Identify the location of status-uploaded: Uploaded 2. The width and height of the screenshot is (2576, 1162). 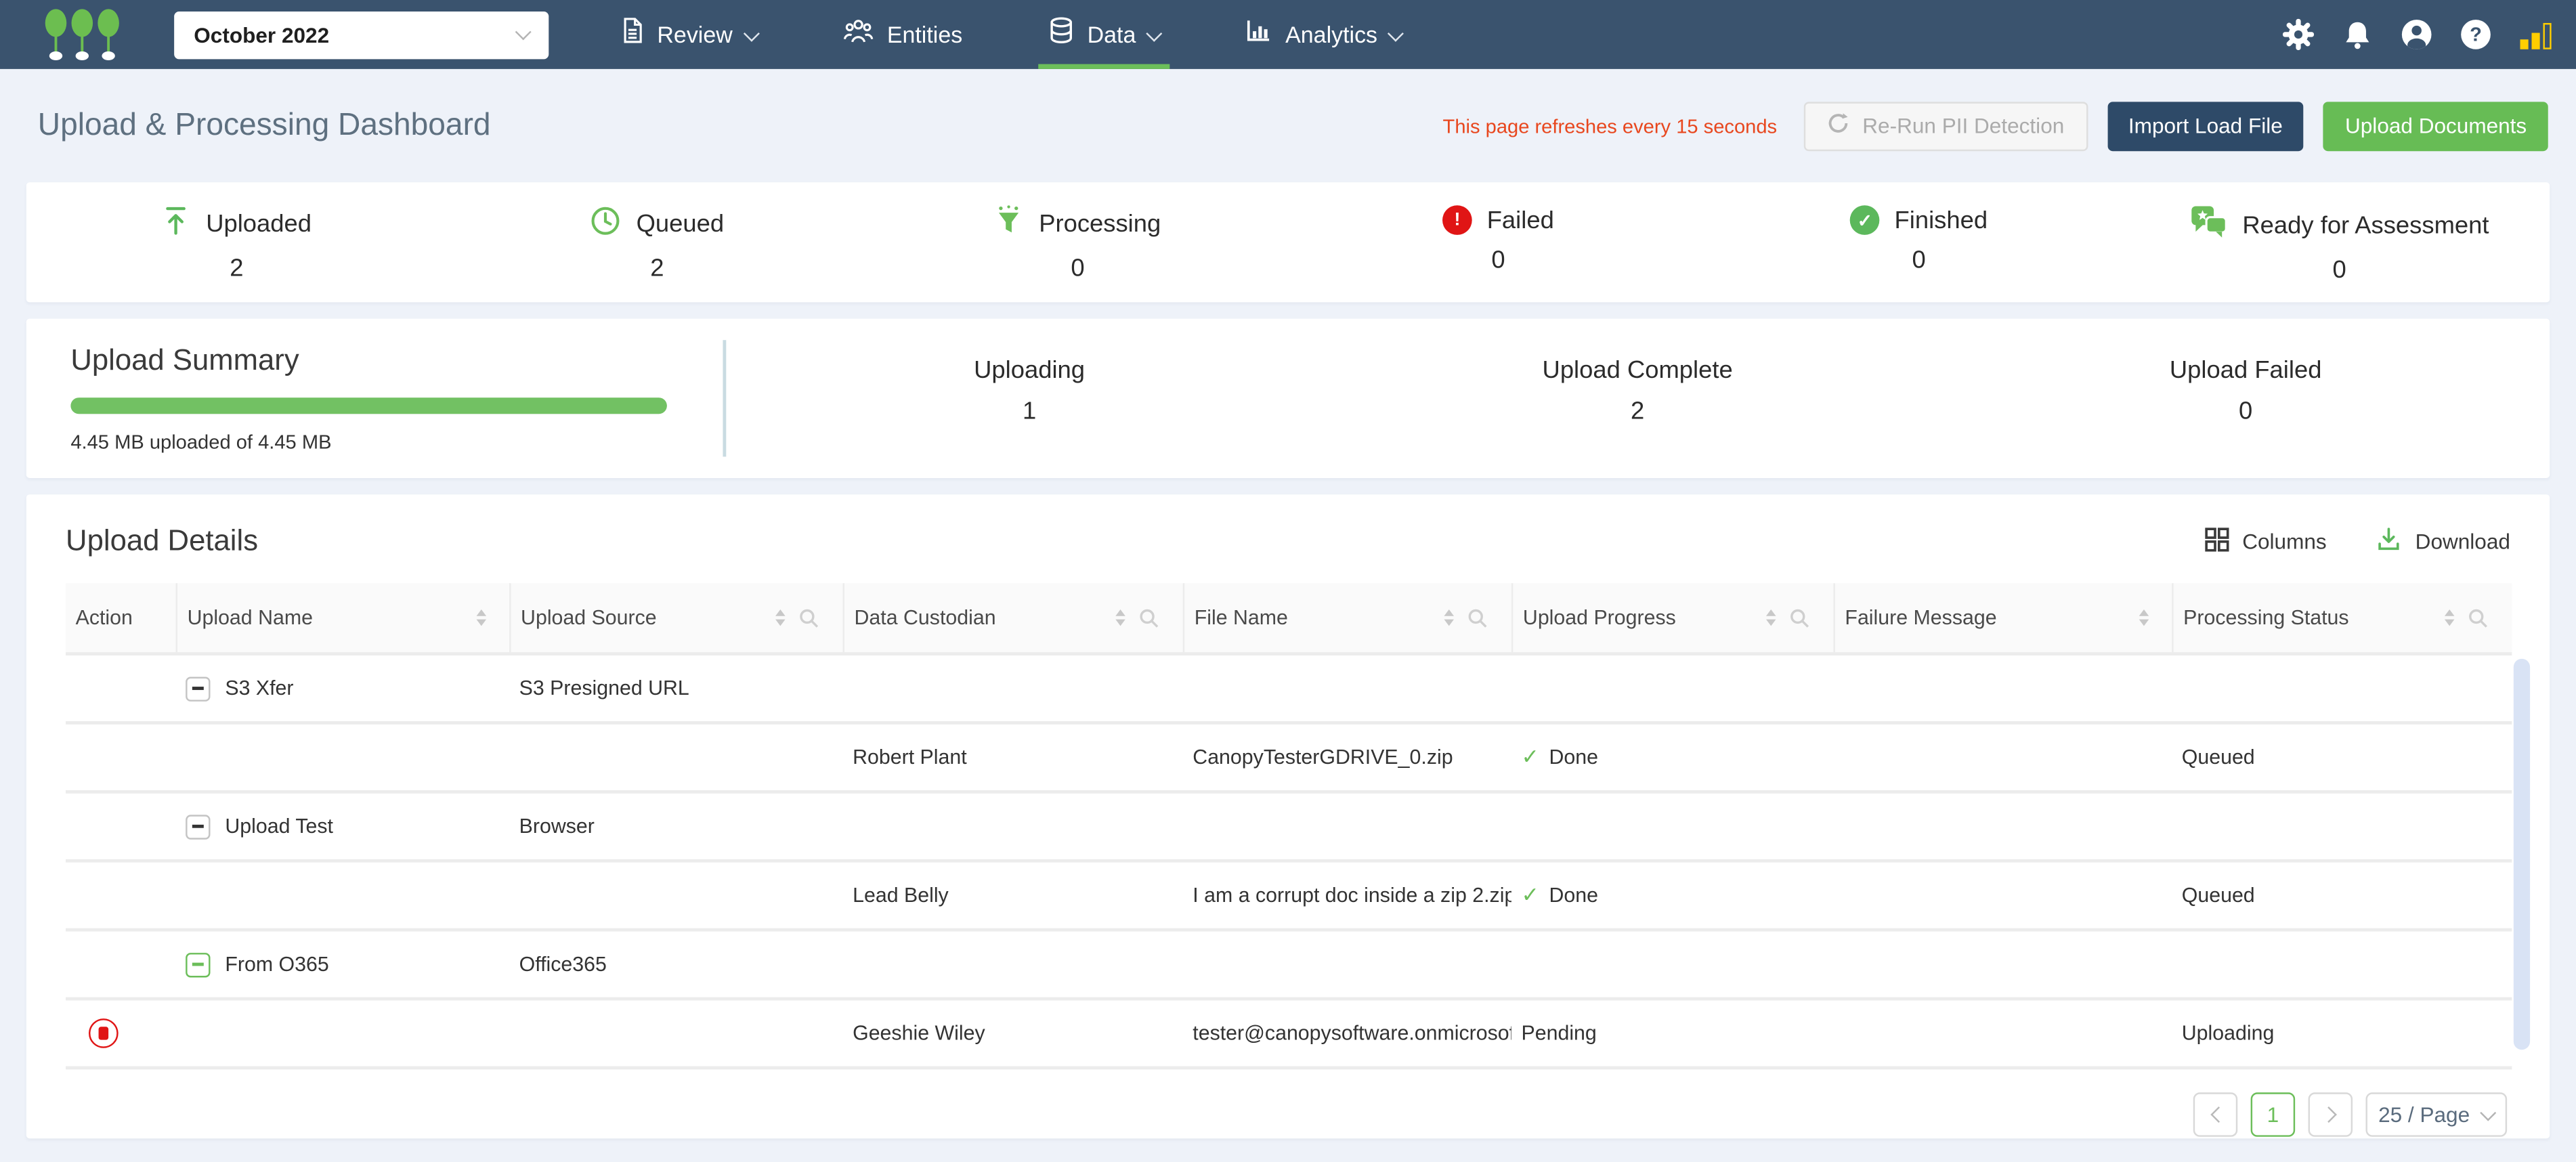
(236, 242).